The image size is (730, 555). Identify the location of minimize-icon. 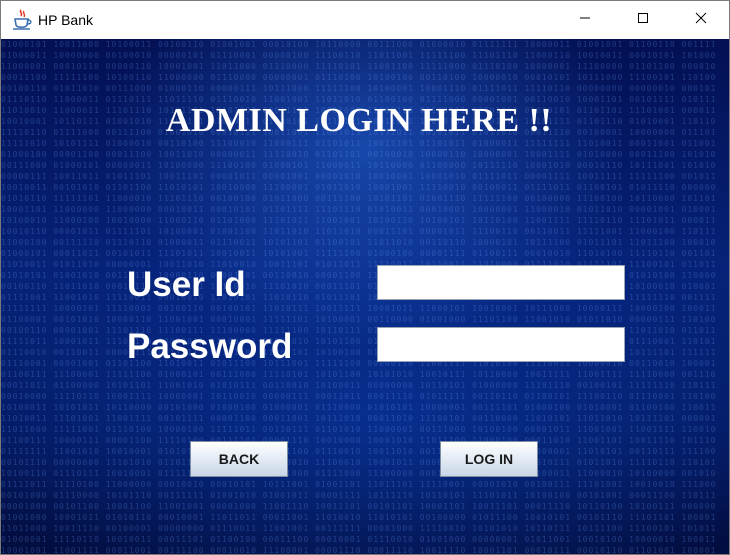
(585, 20).